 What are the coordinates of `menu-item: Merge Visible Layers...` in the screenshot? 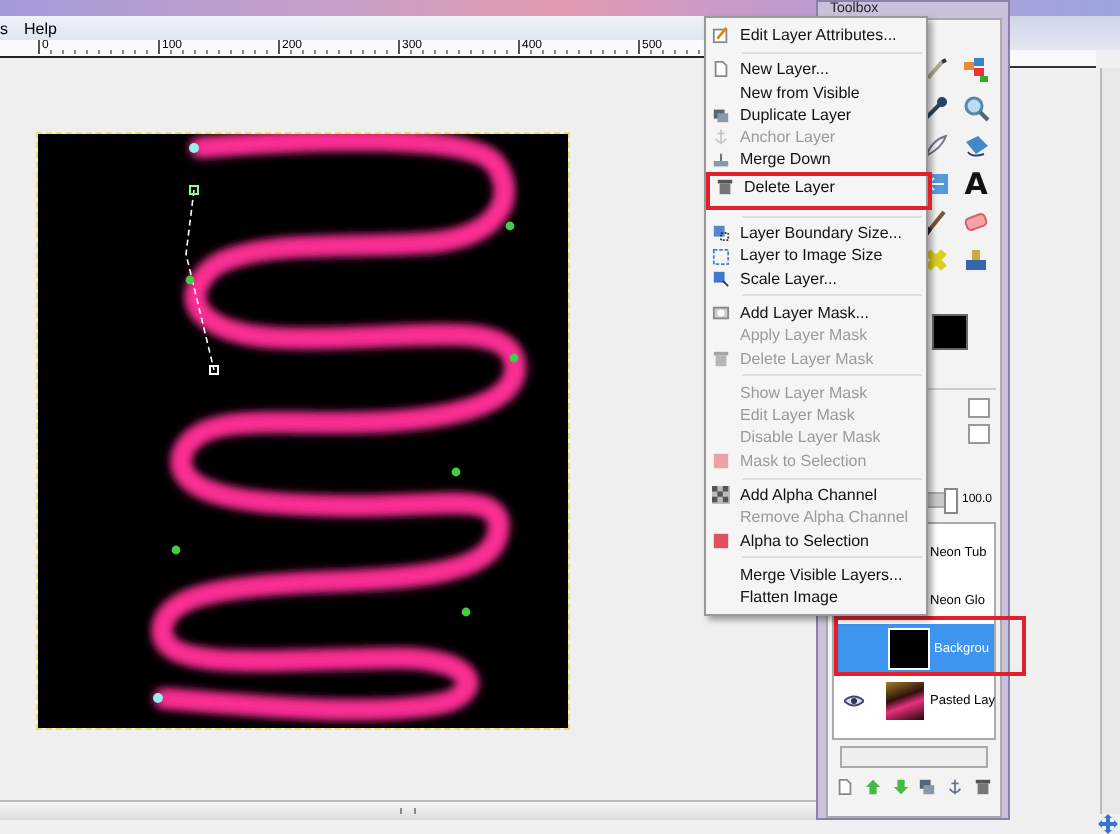 It's located at (816, 575).